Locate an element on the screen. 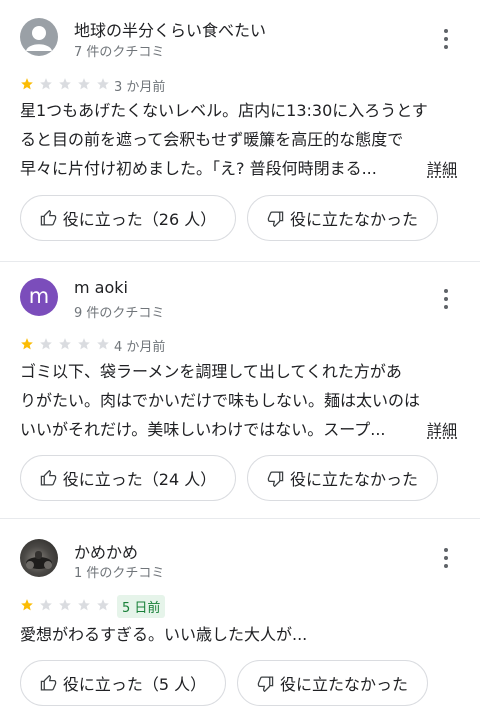 The image size is (480, 724). reviewer-review-count: 7 件のクチコミ is located at coordinates (119, 52).